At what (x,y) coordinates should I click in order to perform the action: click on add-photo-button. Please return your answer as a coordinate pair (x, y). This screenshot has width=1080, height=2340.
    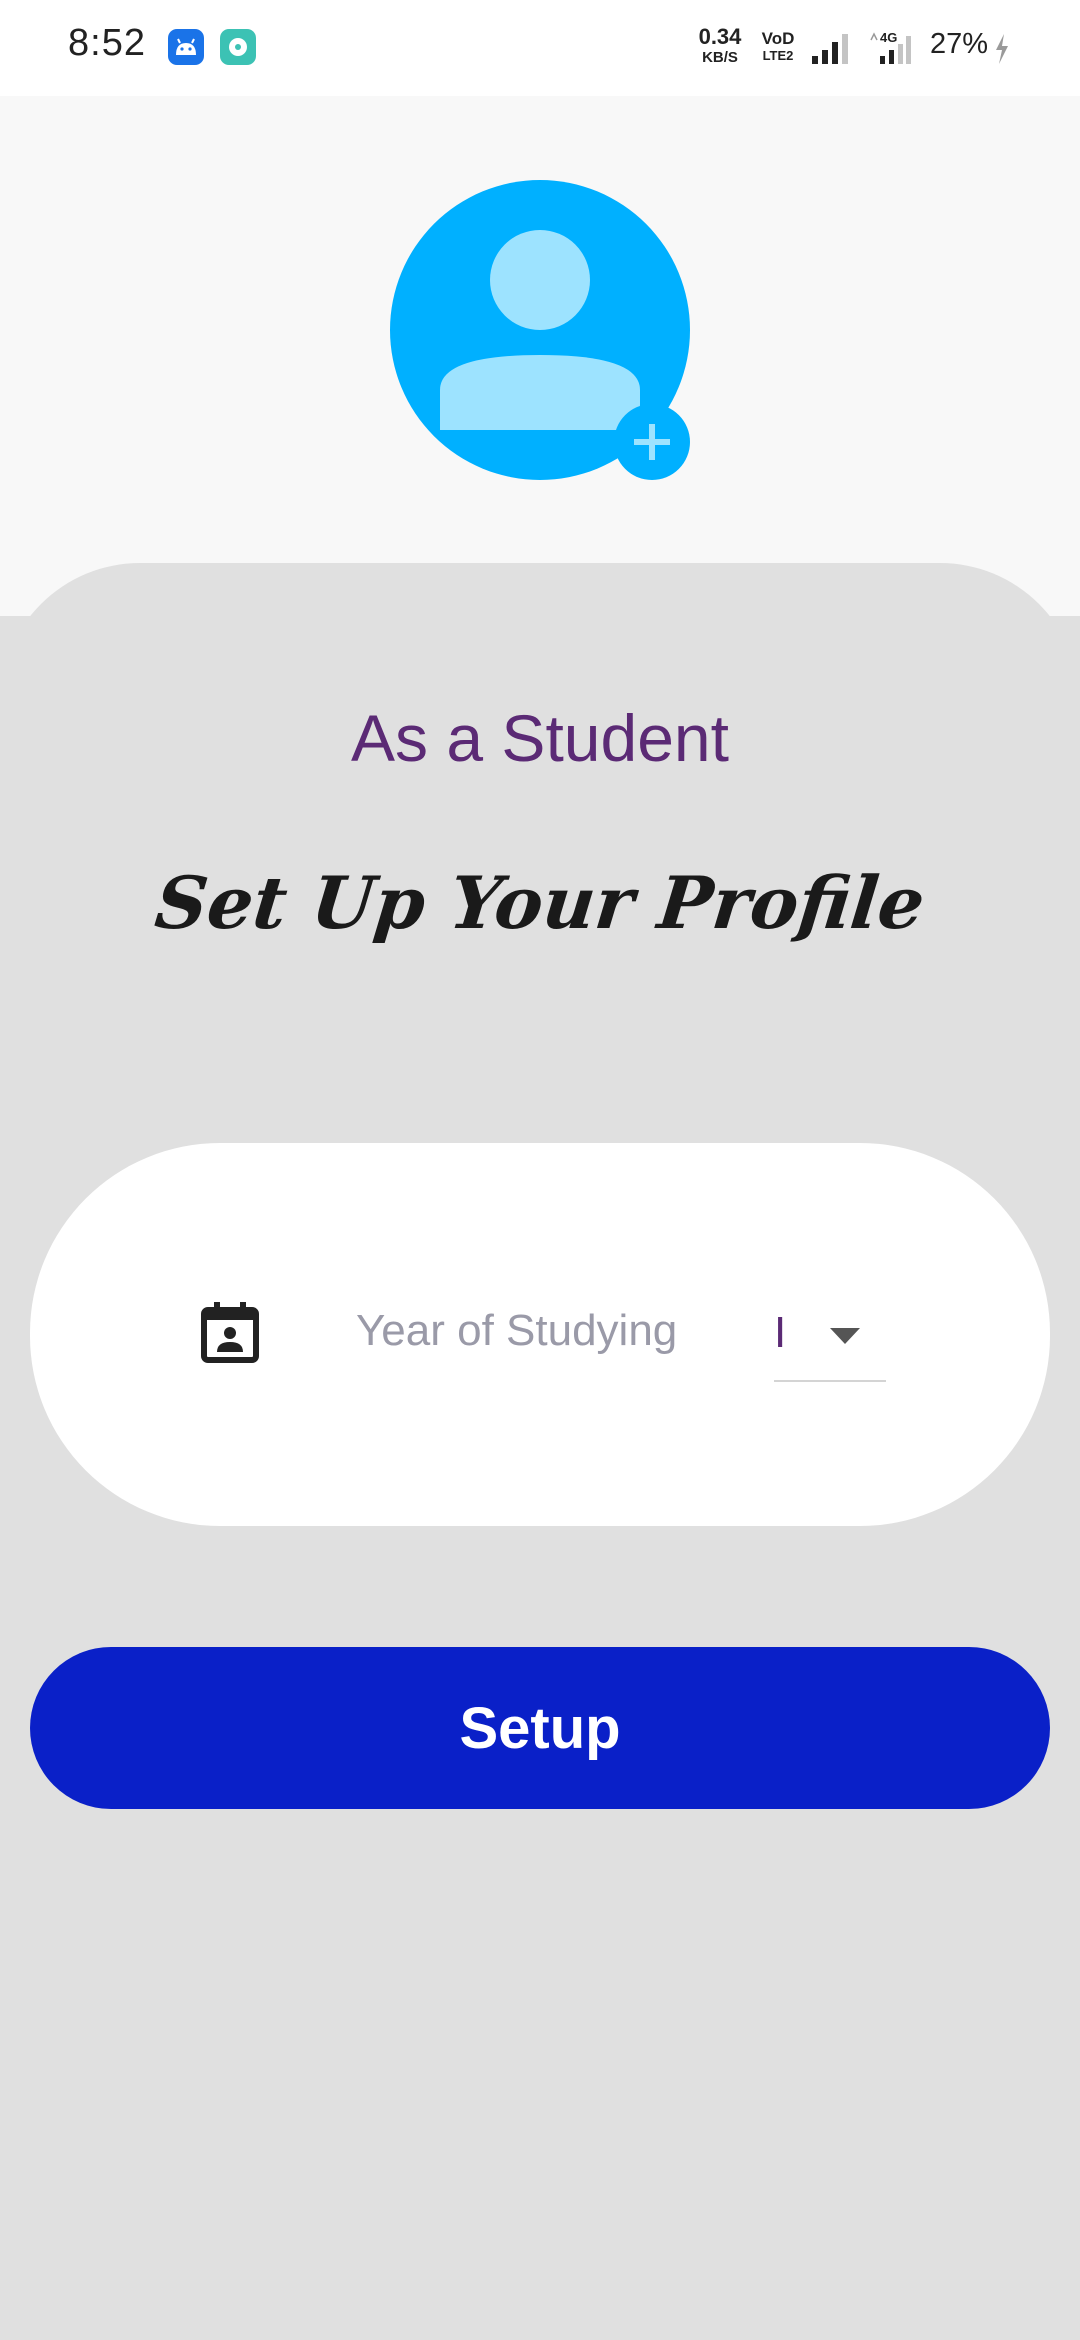
    Looking at the image, I should click on (652, 442).